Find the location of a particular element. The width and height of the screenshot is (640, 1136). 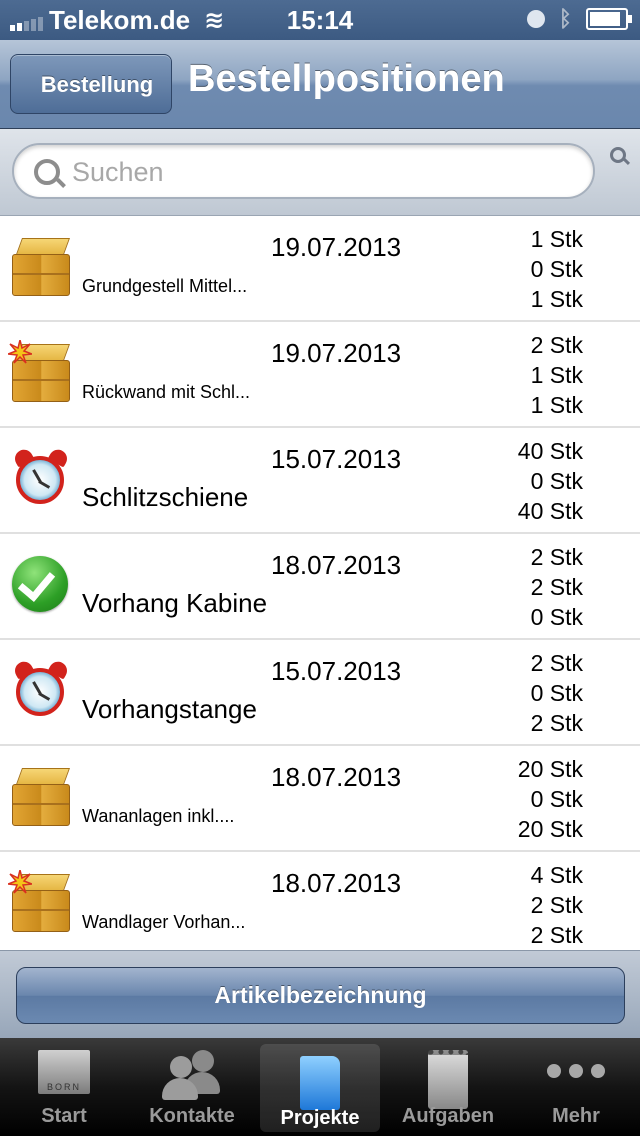

bluetooth-icon: ᛒ is located at coordinates (565, 18).